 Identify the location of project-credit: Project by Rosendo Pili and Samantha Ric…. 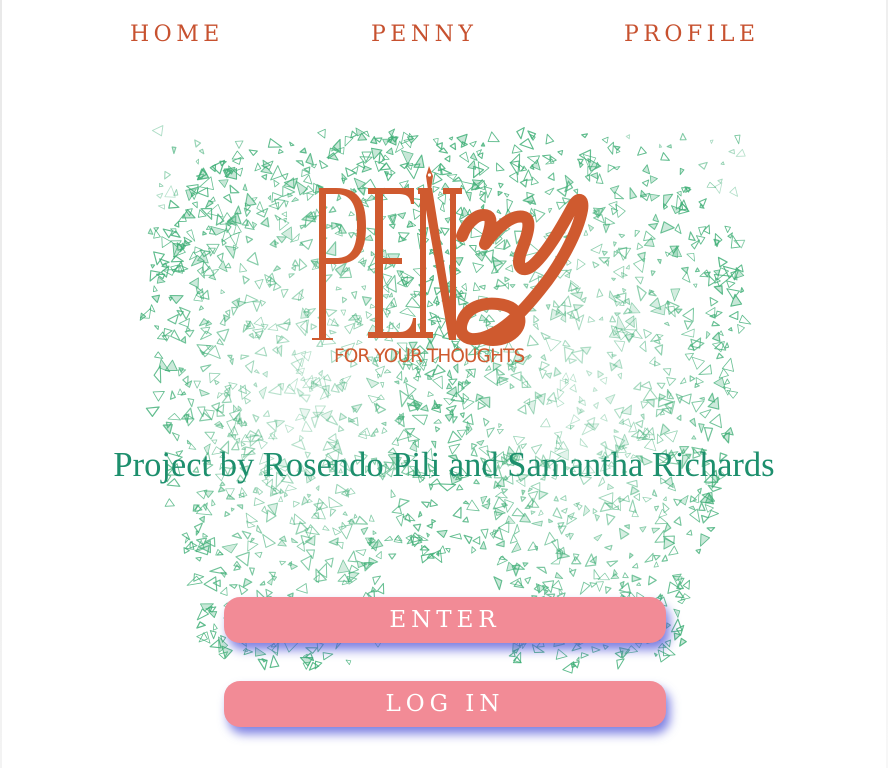
(444, 465).